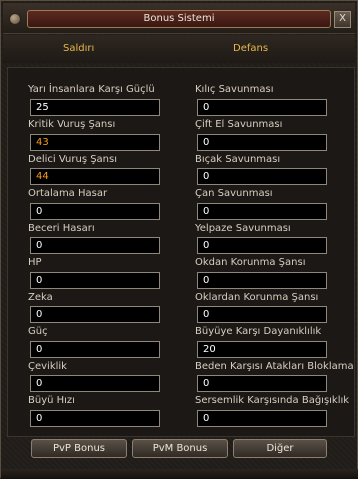 Image resolution: width=358 pixels, height=479 pixels. I want to click on stat-label-critical: Kritik Vuruş Şansı, so click(72, 124).